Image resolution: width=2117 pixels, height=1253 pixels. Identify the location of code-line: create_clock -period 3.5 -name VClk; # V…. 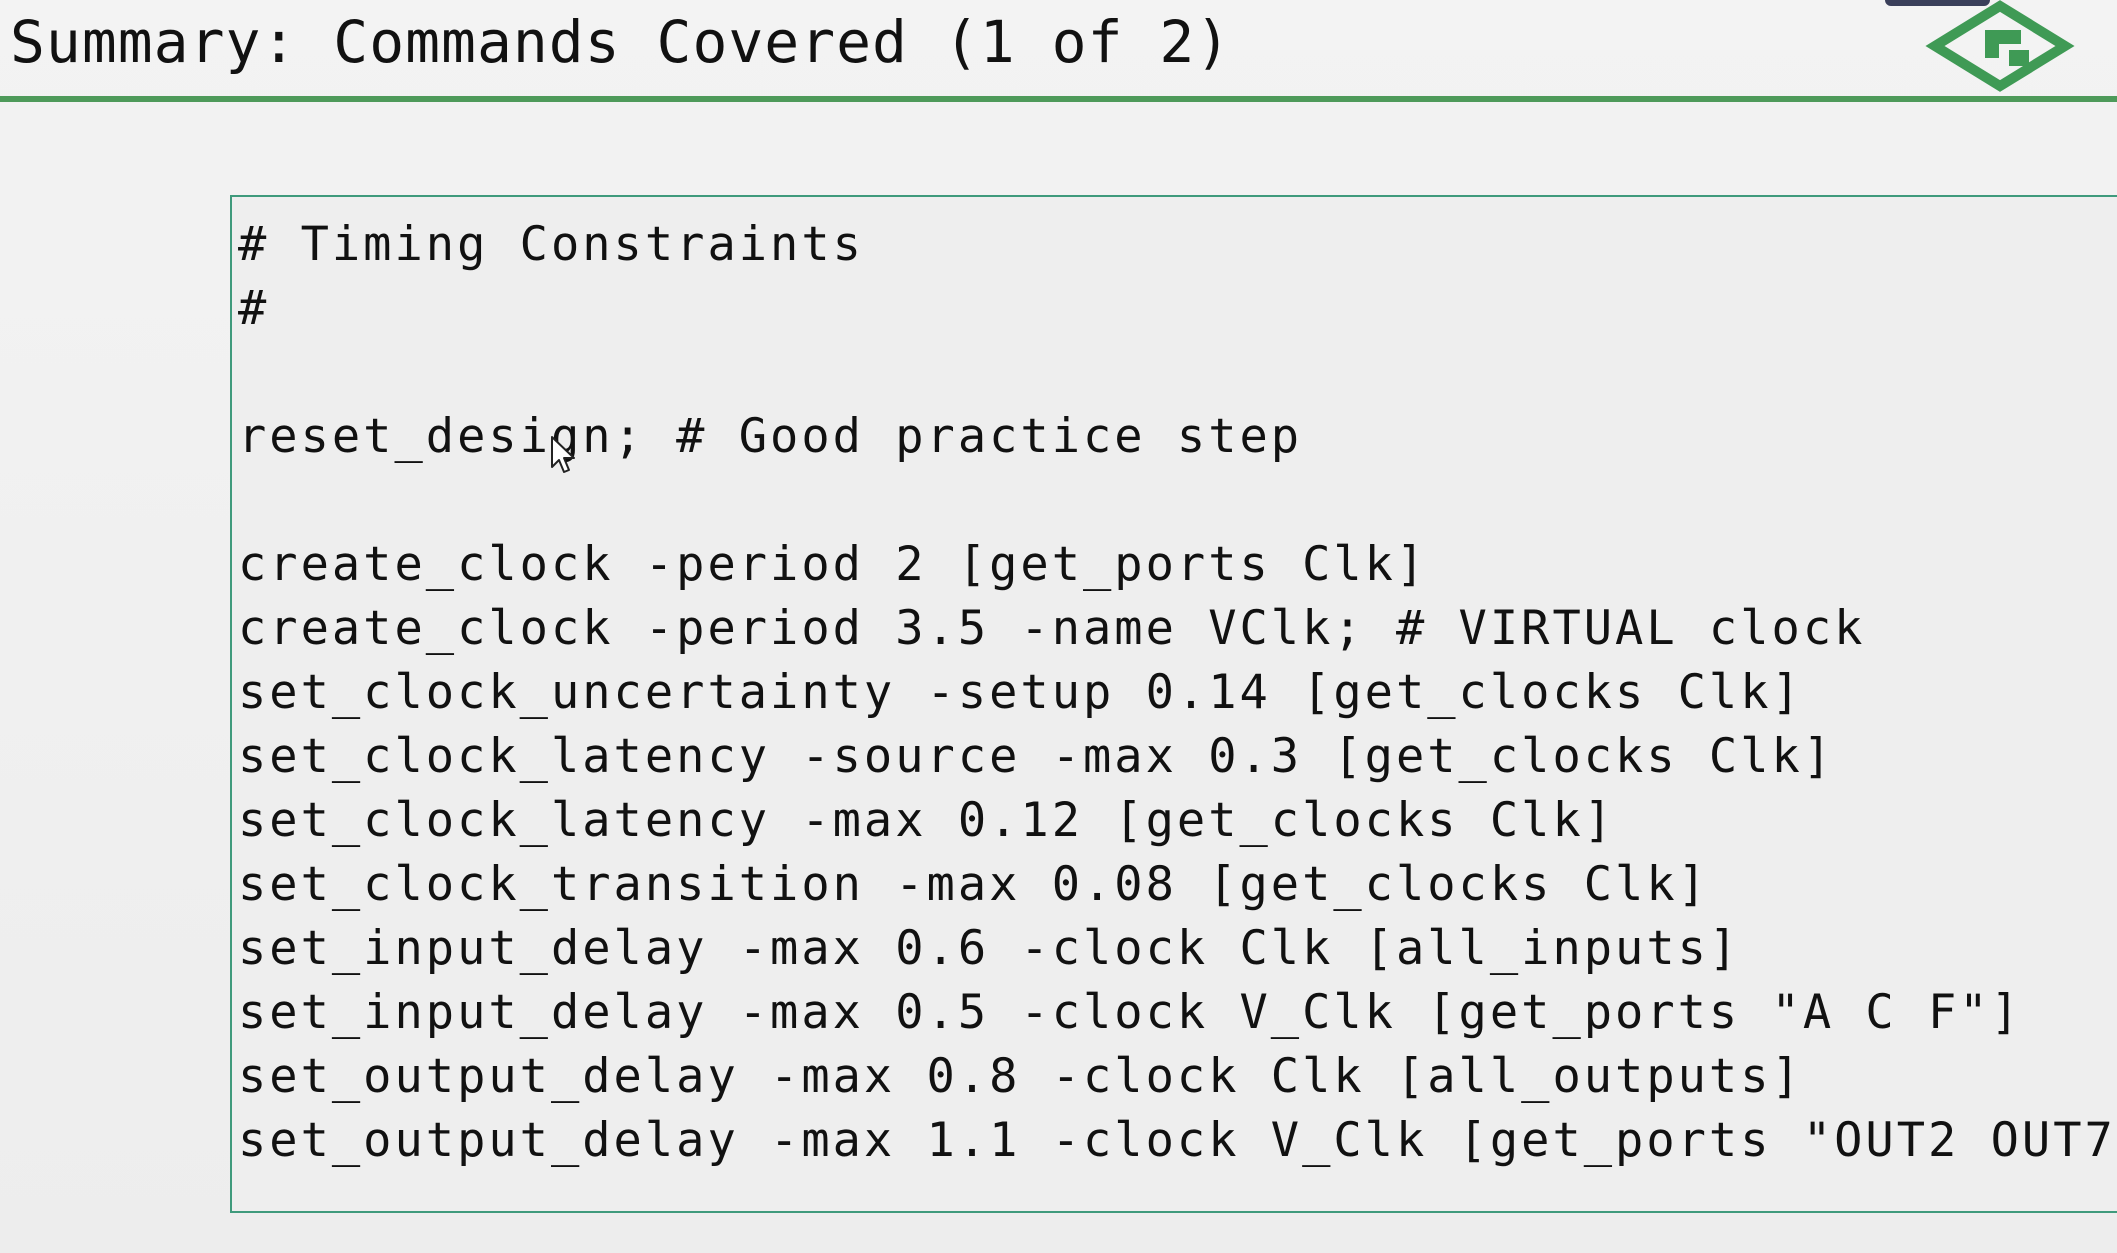
(1052, 628).